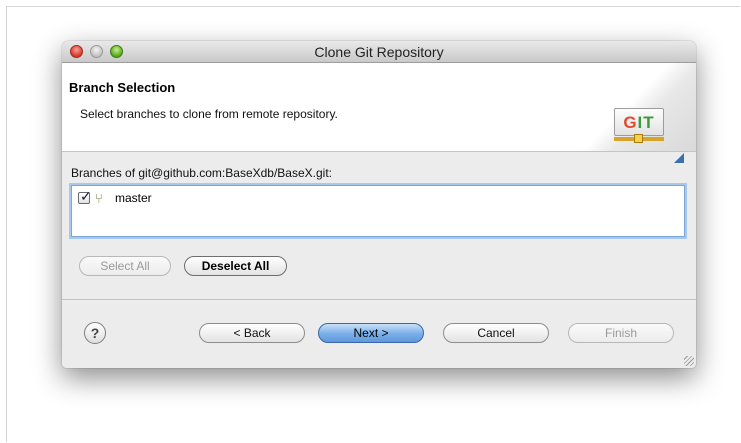 The width and height of the screenshot is (741, 443). What do you see at coordinates (679, 158) in the screenshot?
I see `git-logo-arrow-icon` at bounding box center [679, 158].